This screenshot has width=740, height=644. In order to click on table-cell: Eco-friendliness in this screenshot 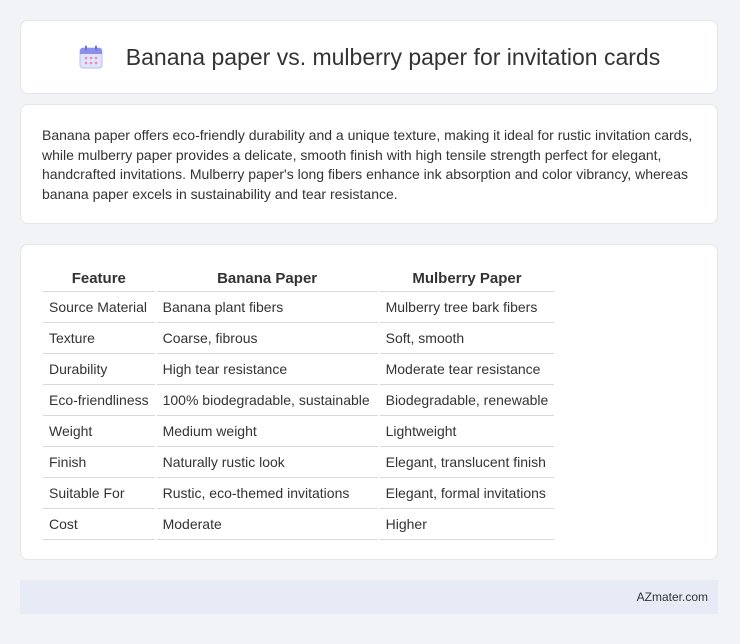, I will do `click(99, 400)`.